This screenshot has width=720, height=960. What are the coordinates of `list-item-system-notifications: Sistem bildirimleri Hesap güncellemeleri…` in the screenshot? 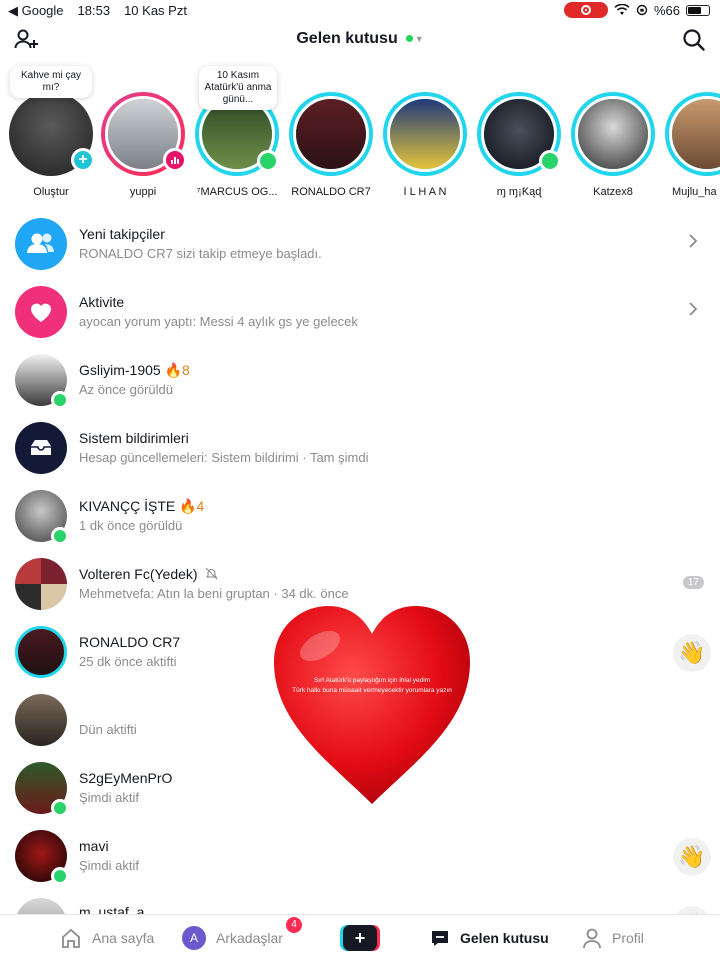 It's located at (360, 448).